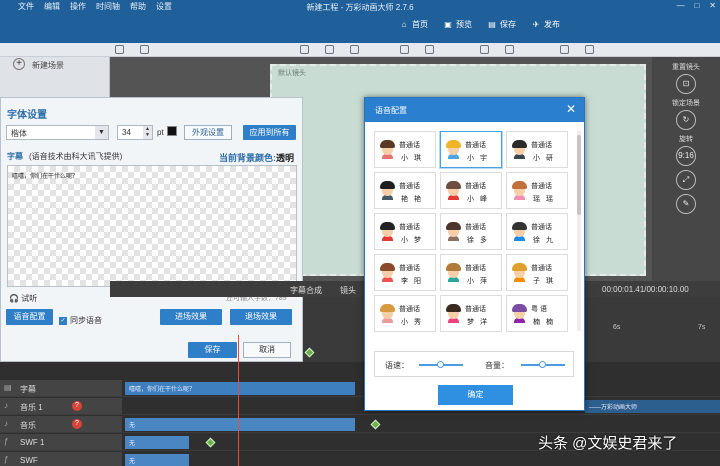 Image resolution: width=720 pixels, height=466 pixels. I want to click on fullscreen-icon: ⤢, so click(686, 180).